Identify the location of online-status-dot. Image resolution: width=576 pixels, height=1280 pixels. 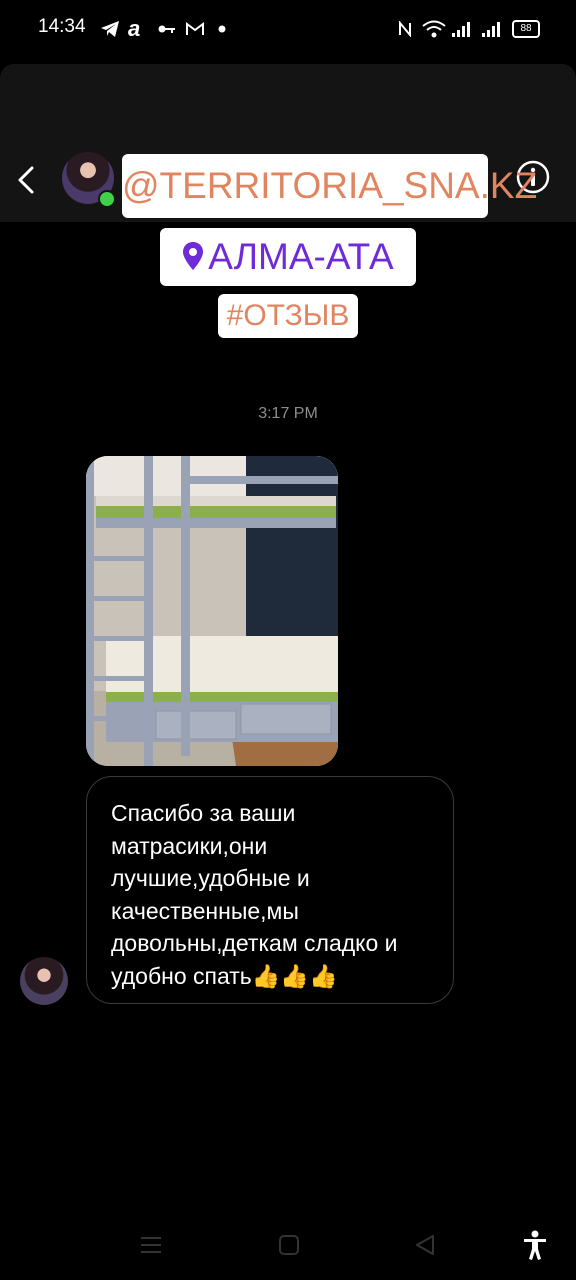
(107, 199).